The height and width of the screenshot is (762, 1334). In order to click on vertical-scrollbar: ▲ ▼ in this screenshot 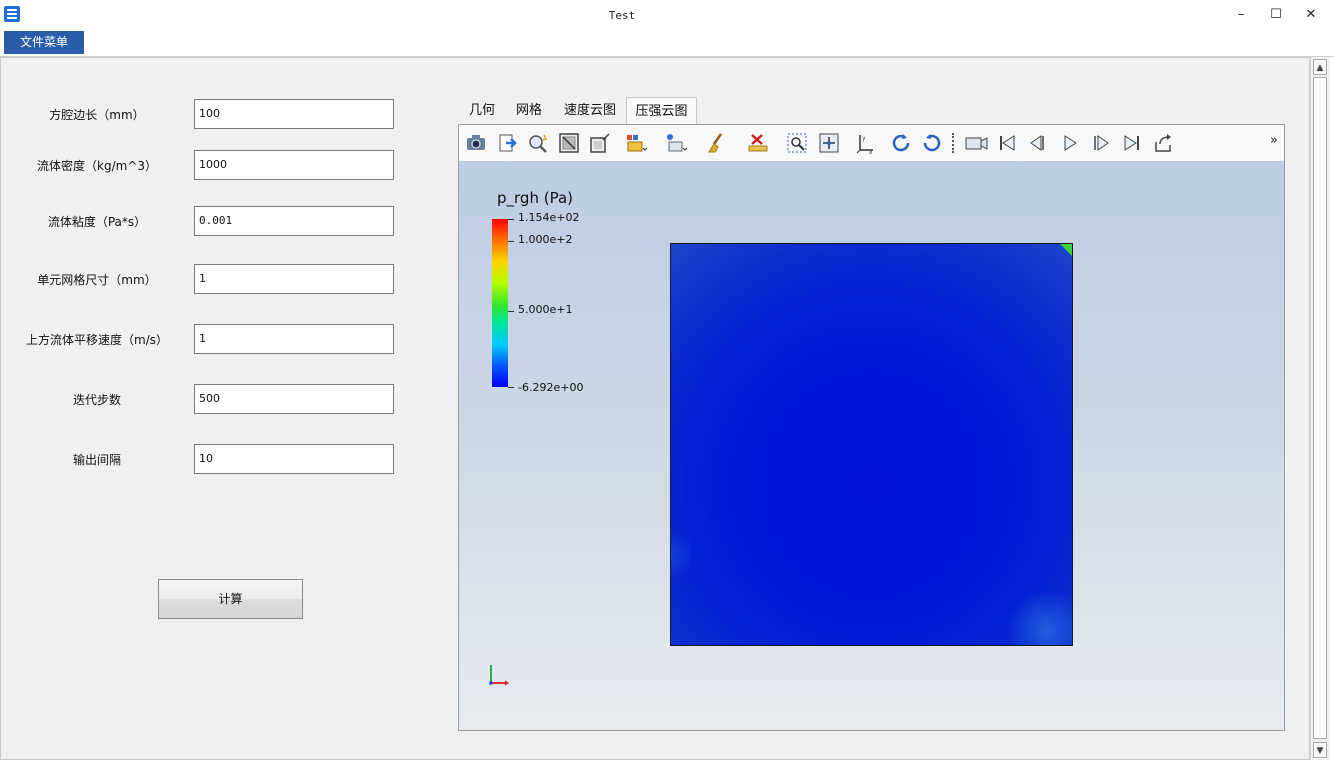, I will do `click(1320, 408)`.